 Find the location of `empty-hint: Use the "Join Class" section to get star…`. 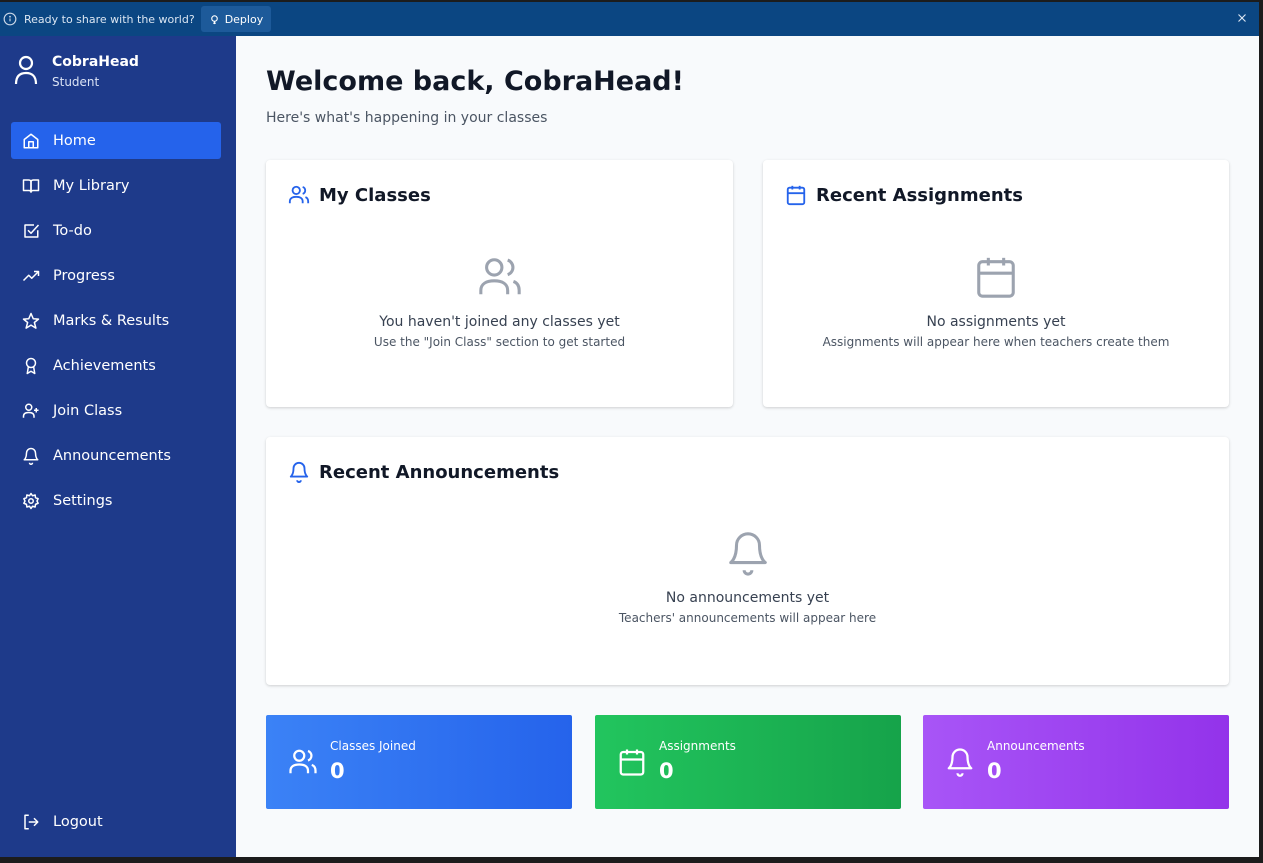

empty-hint: Use the "Join Class" section to get star… is located at coordinates (499, 342).